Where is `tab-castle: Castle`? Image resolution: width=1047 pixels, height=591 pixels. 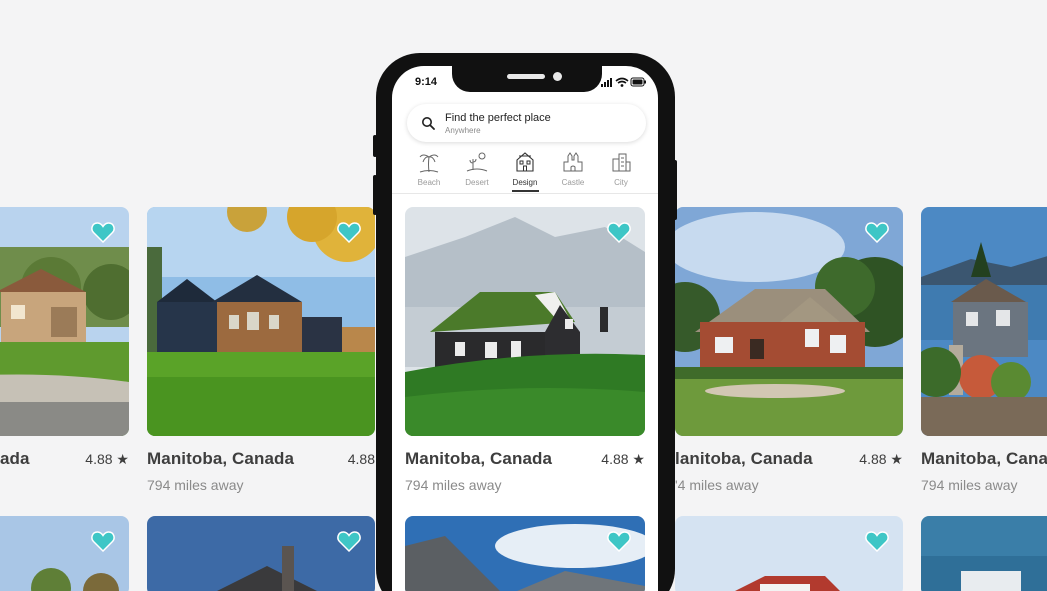
tab-castle: Castle is located at coordinates (573, 172).